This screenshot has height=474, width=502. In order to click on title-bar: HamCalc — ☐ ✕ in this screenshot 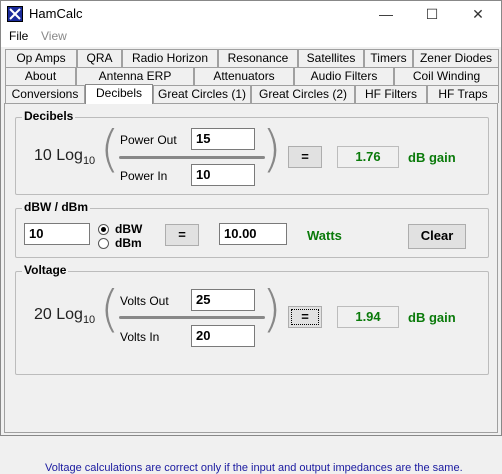, I will do `click(251, 14)`.